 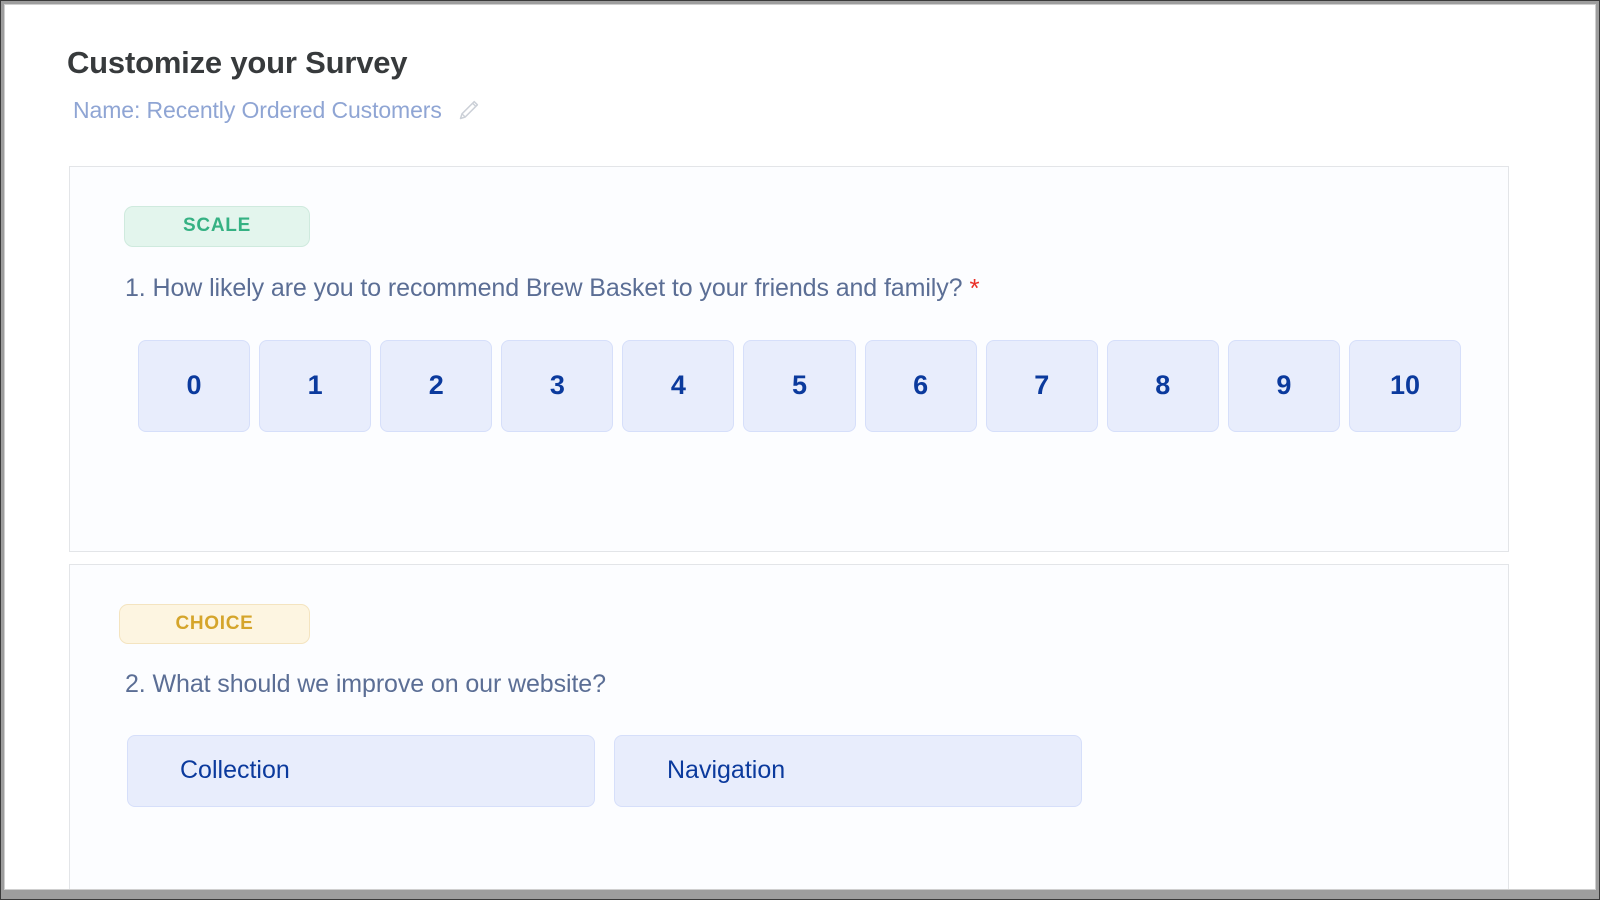 I want to click on scale-option-1: 1, so click(x=315, y=385).